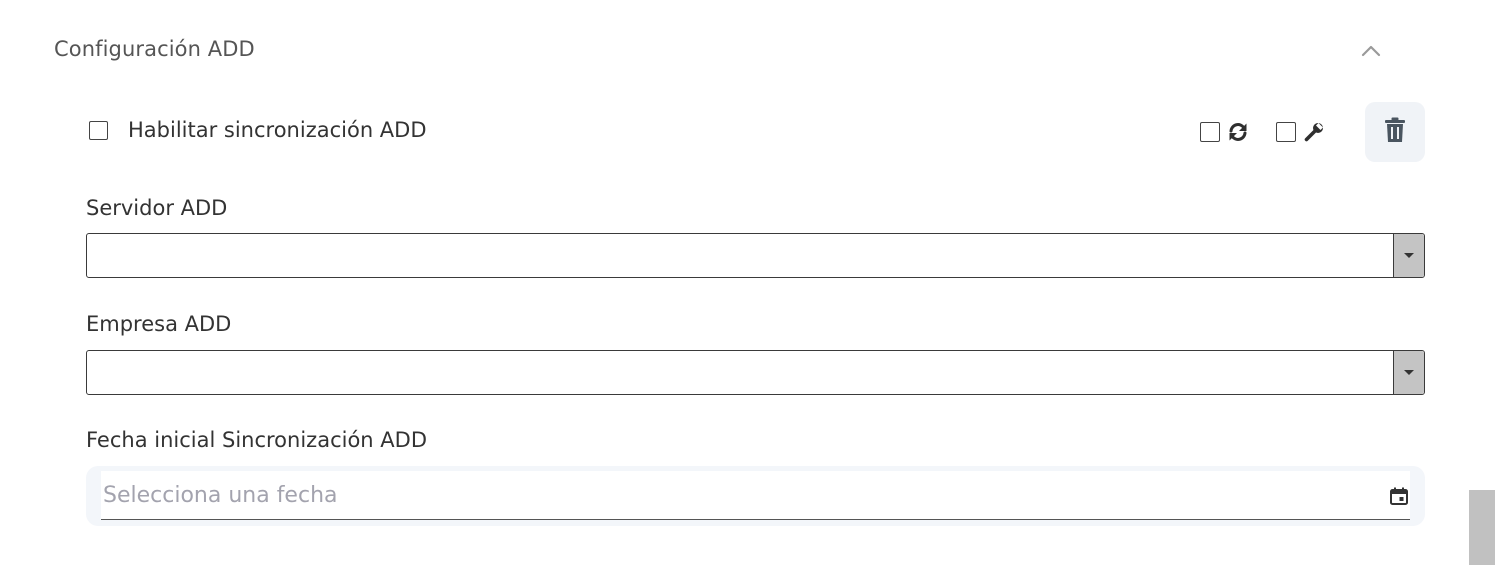  I want to click on sync-checkbox, so click(1210, 132).